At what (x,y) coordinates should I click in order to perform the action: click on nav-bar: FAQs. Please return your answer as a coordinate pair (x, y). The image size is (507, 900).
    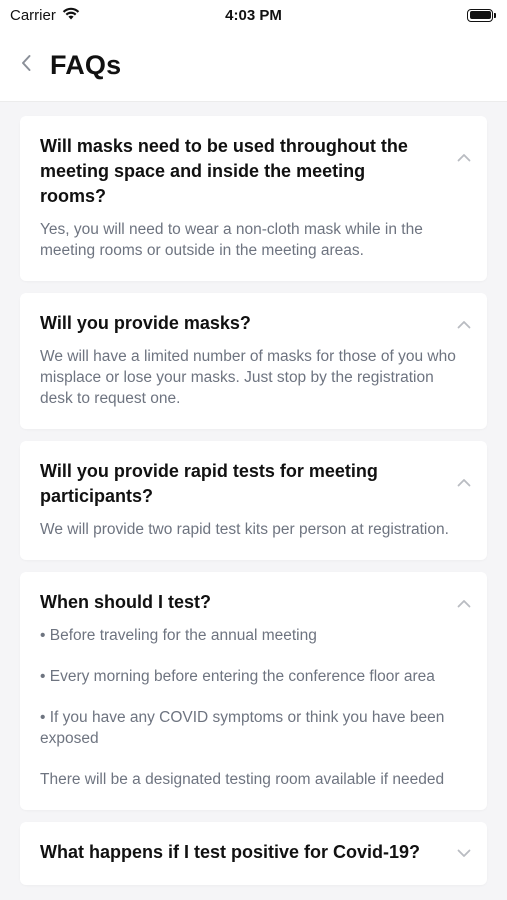
    Looking at the image, I should click on (253, 66).